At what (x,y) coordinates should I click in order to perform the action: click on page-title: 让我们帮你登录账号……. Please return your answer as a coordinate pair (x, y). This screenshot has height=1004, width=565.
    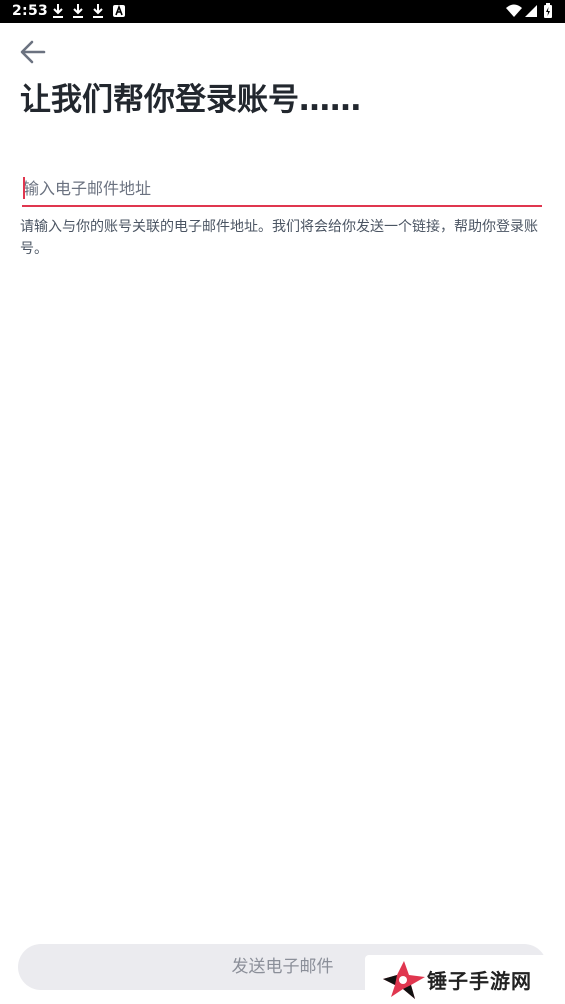
    Looking at the image, I should click on (190, 100).